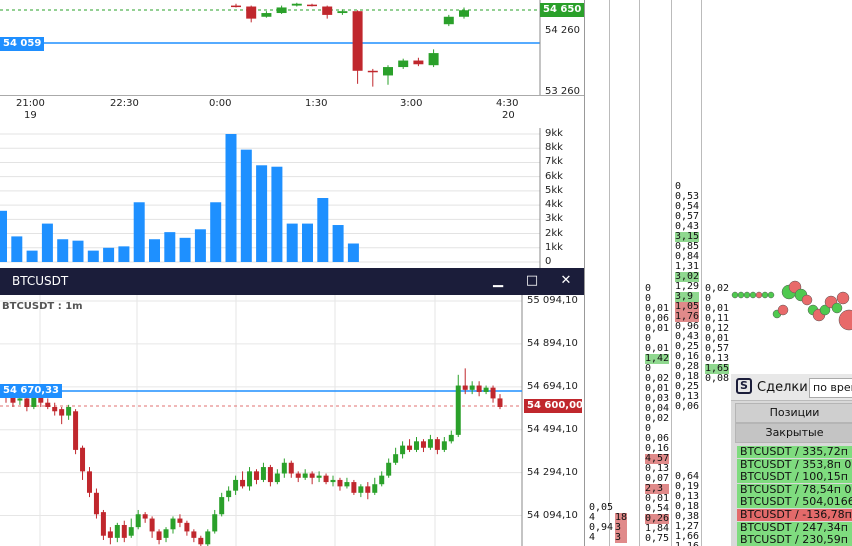  What do you see at coordinates (498, 281) in the screenshot?
I see `minimize-button: ▁` at bounding box center [498, 281].